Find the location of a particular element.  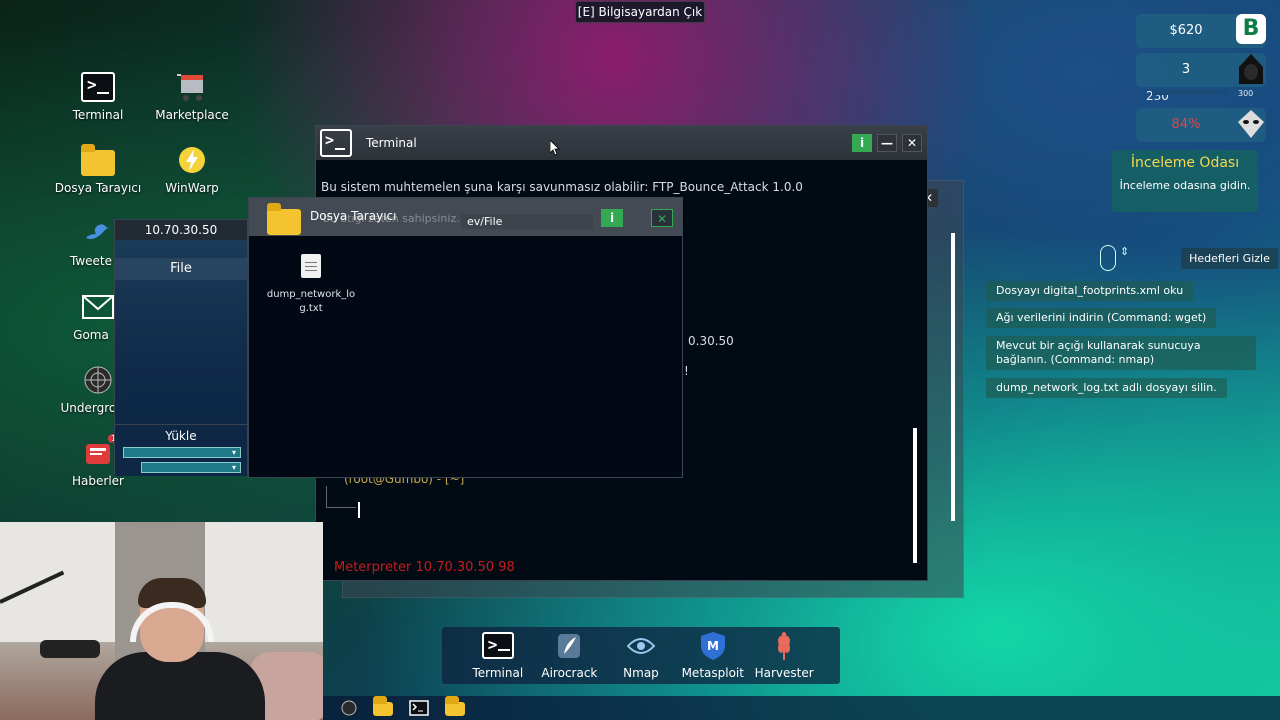

document-icon is located at coordinates (311, 266).